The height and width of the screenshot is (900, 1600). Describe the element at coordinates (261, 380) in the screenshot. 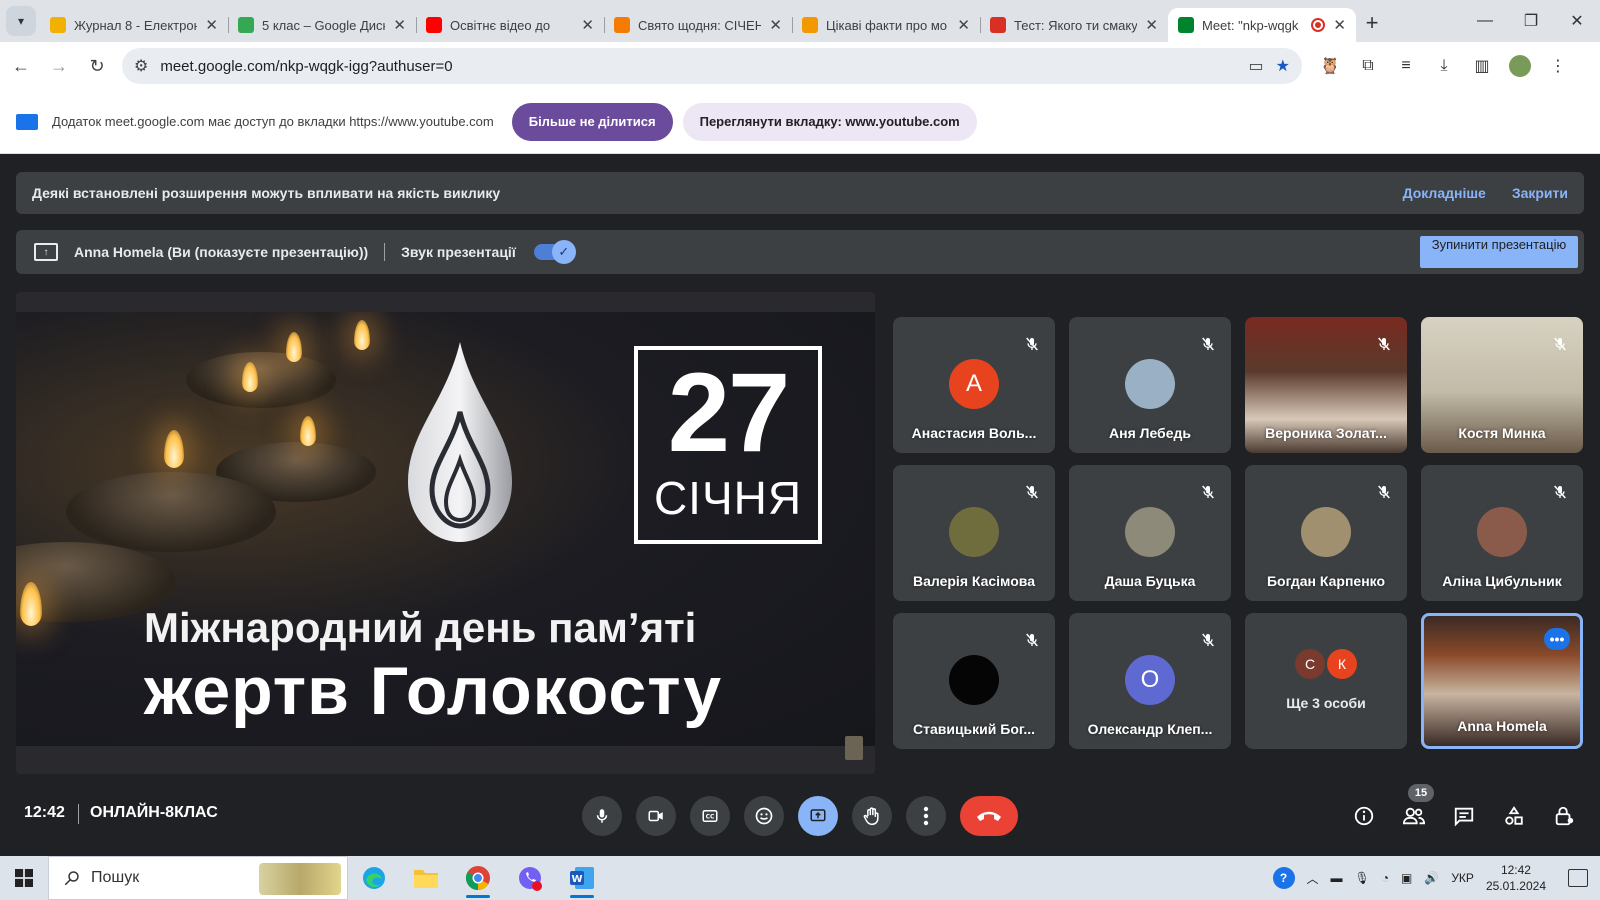

I see `candle` at that location.